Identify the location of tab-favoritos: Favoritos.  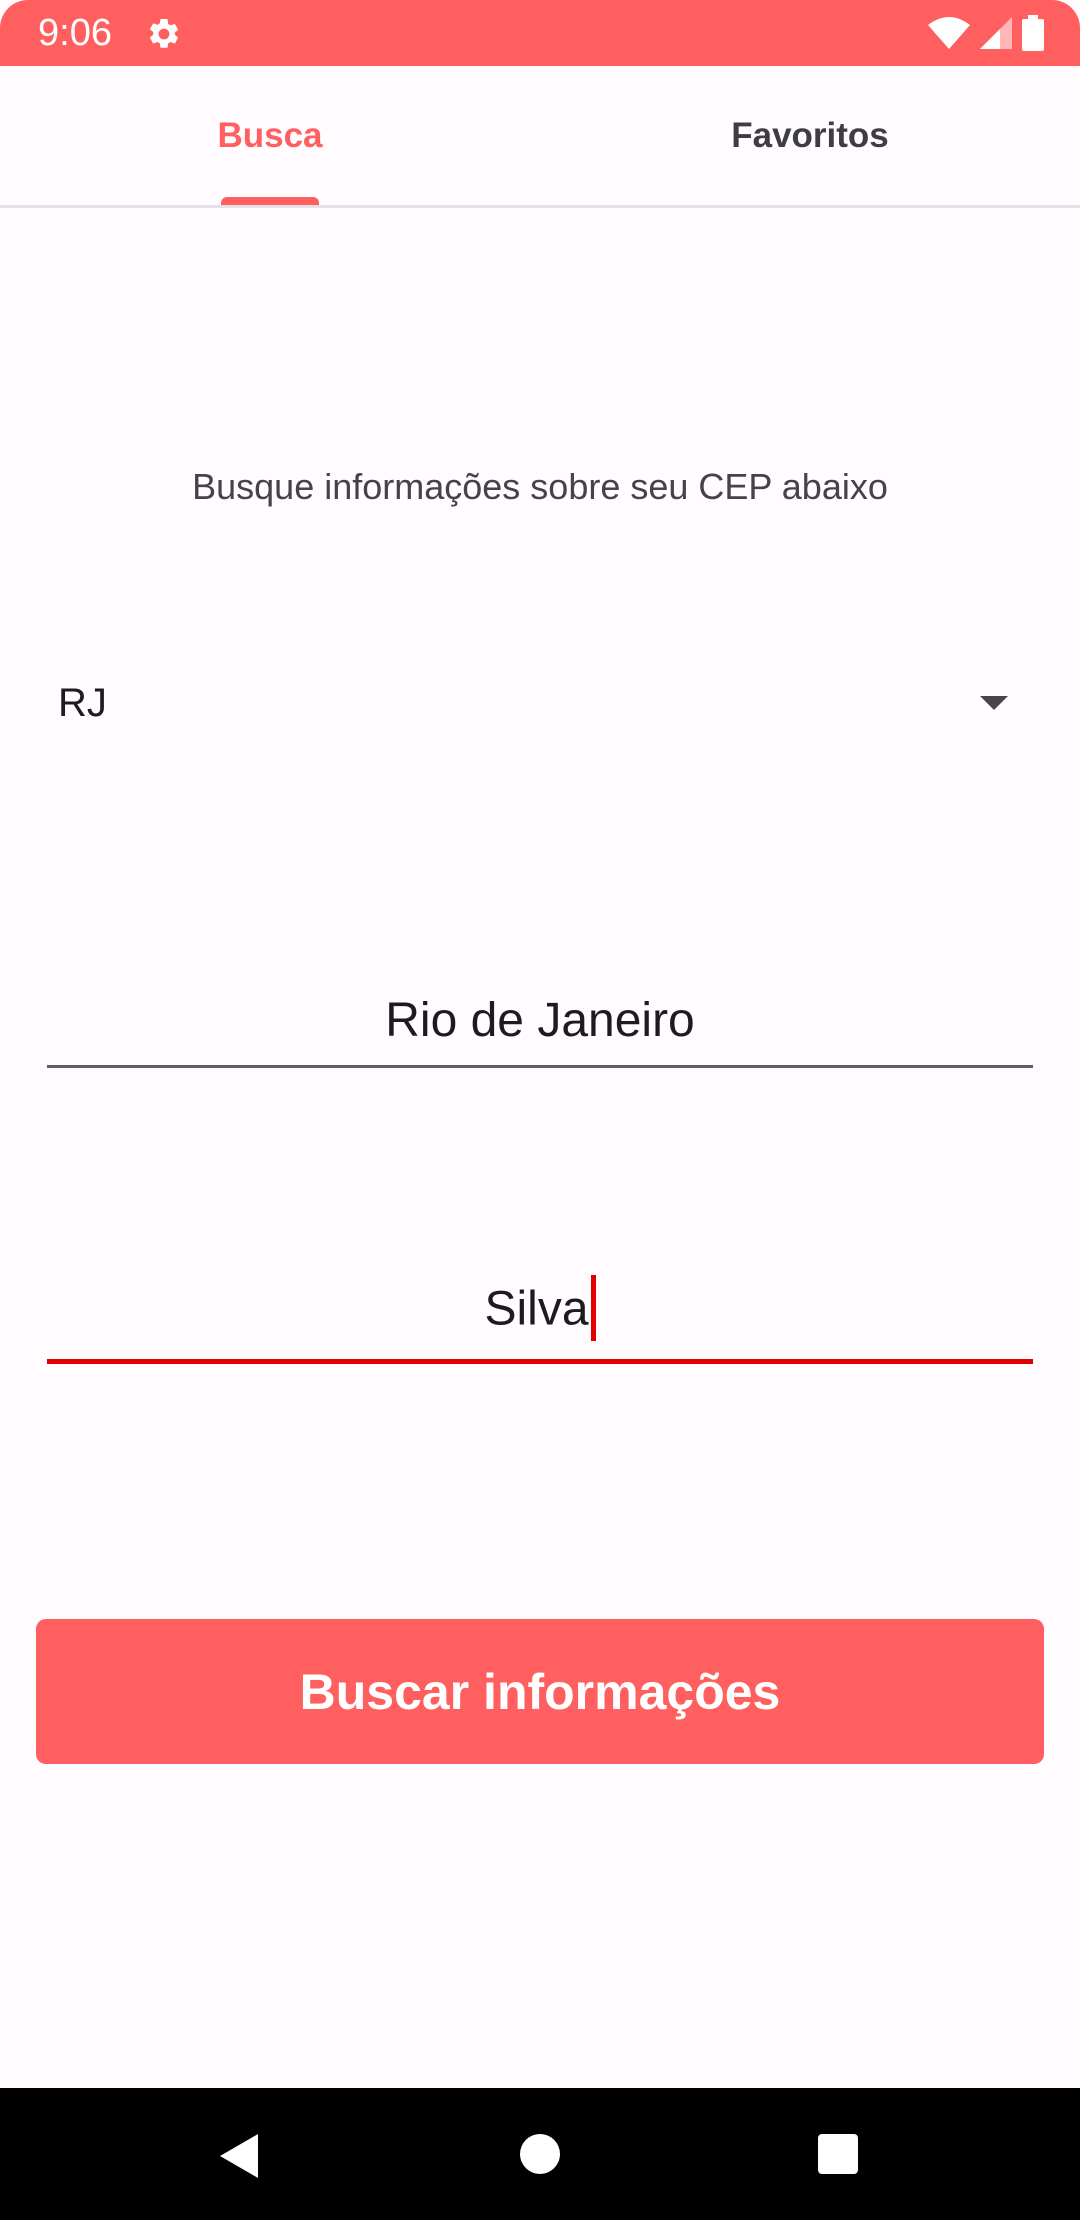
(810, 135).